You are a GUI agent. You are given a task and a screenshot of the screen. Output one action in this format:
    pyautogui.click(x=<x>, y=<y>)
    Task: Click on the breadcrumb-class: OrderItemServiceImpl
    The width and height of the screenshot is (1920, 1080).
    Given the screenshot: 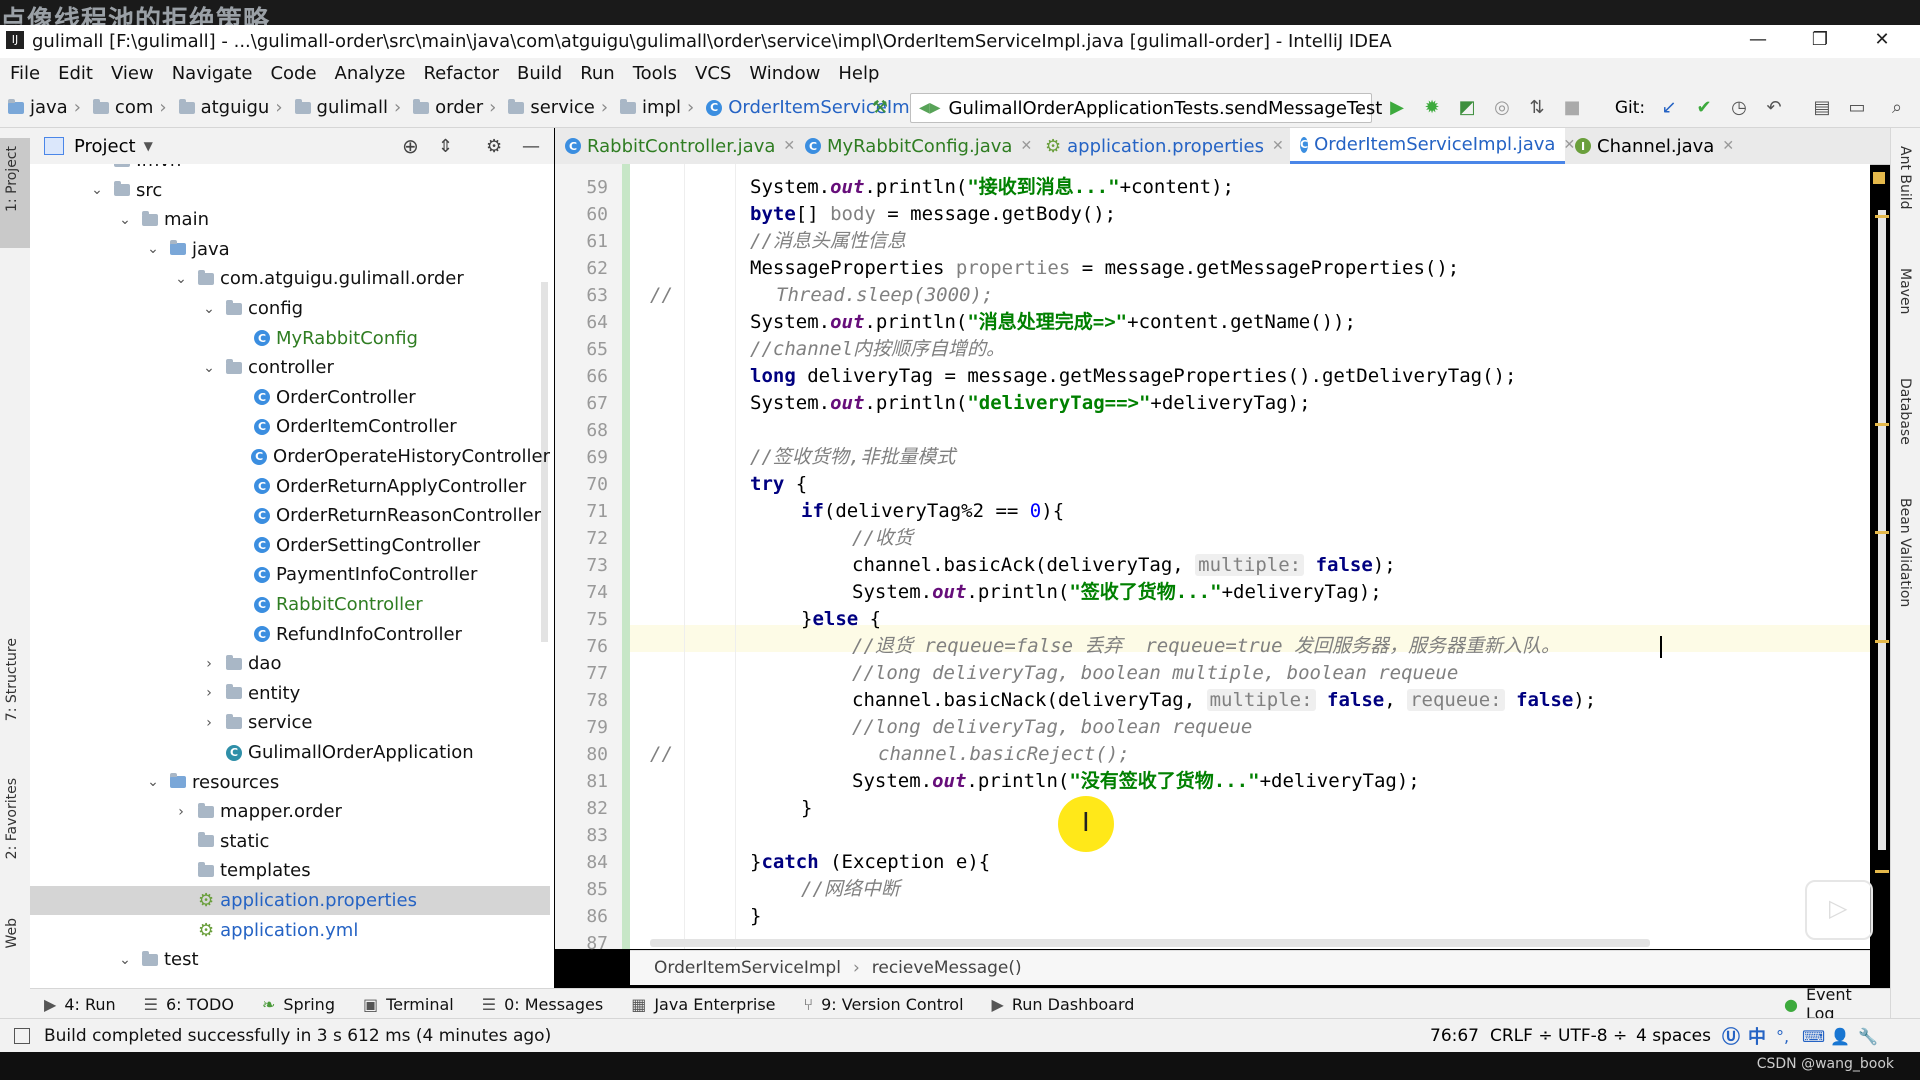 What is the action you would take?
    pyautogui.click(x=747, y=968)
    